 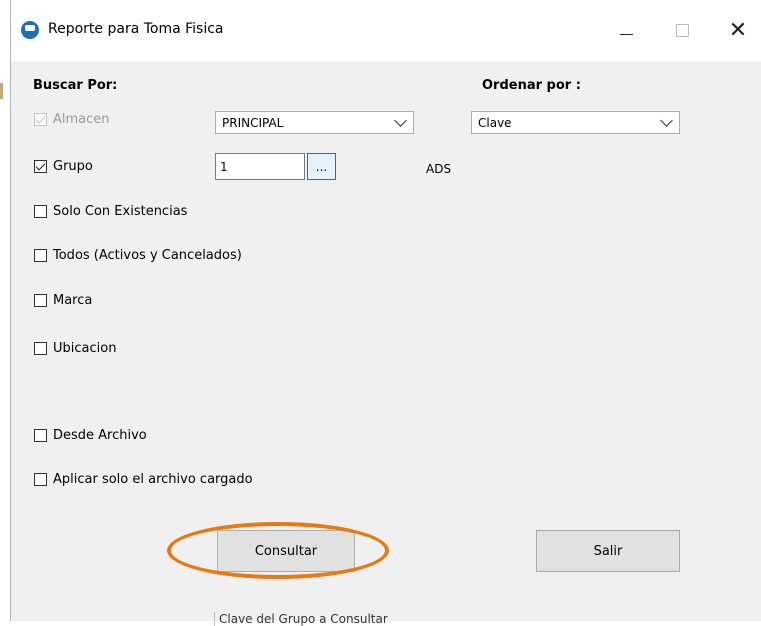 I want to click on highlight-annotation, so click(x=278, y=550).